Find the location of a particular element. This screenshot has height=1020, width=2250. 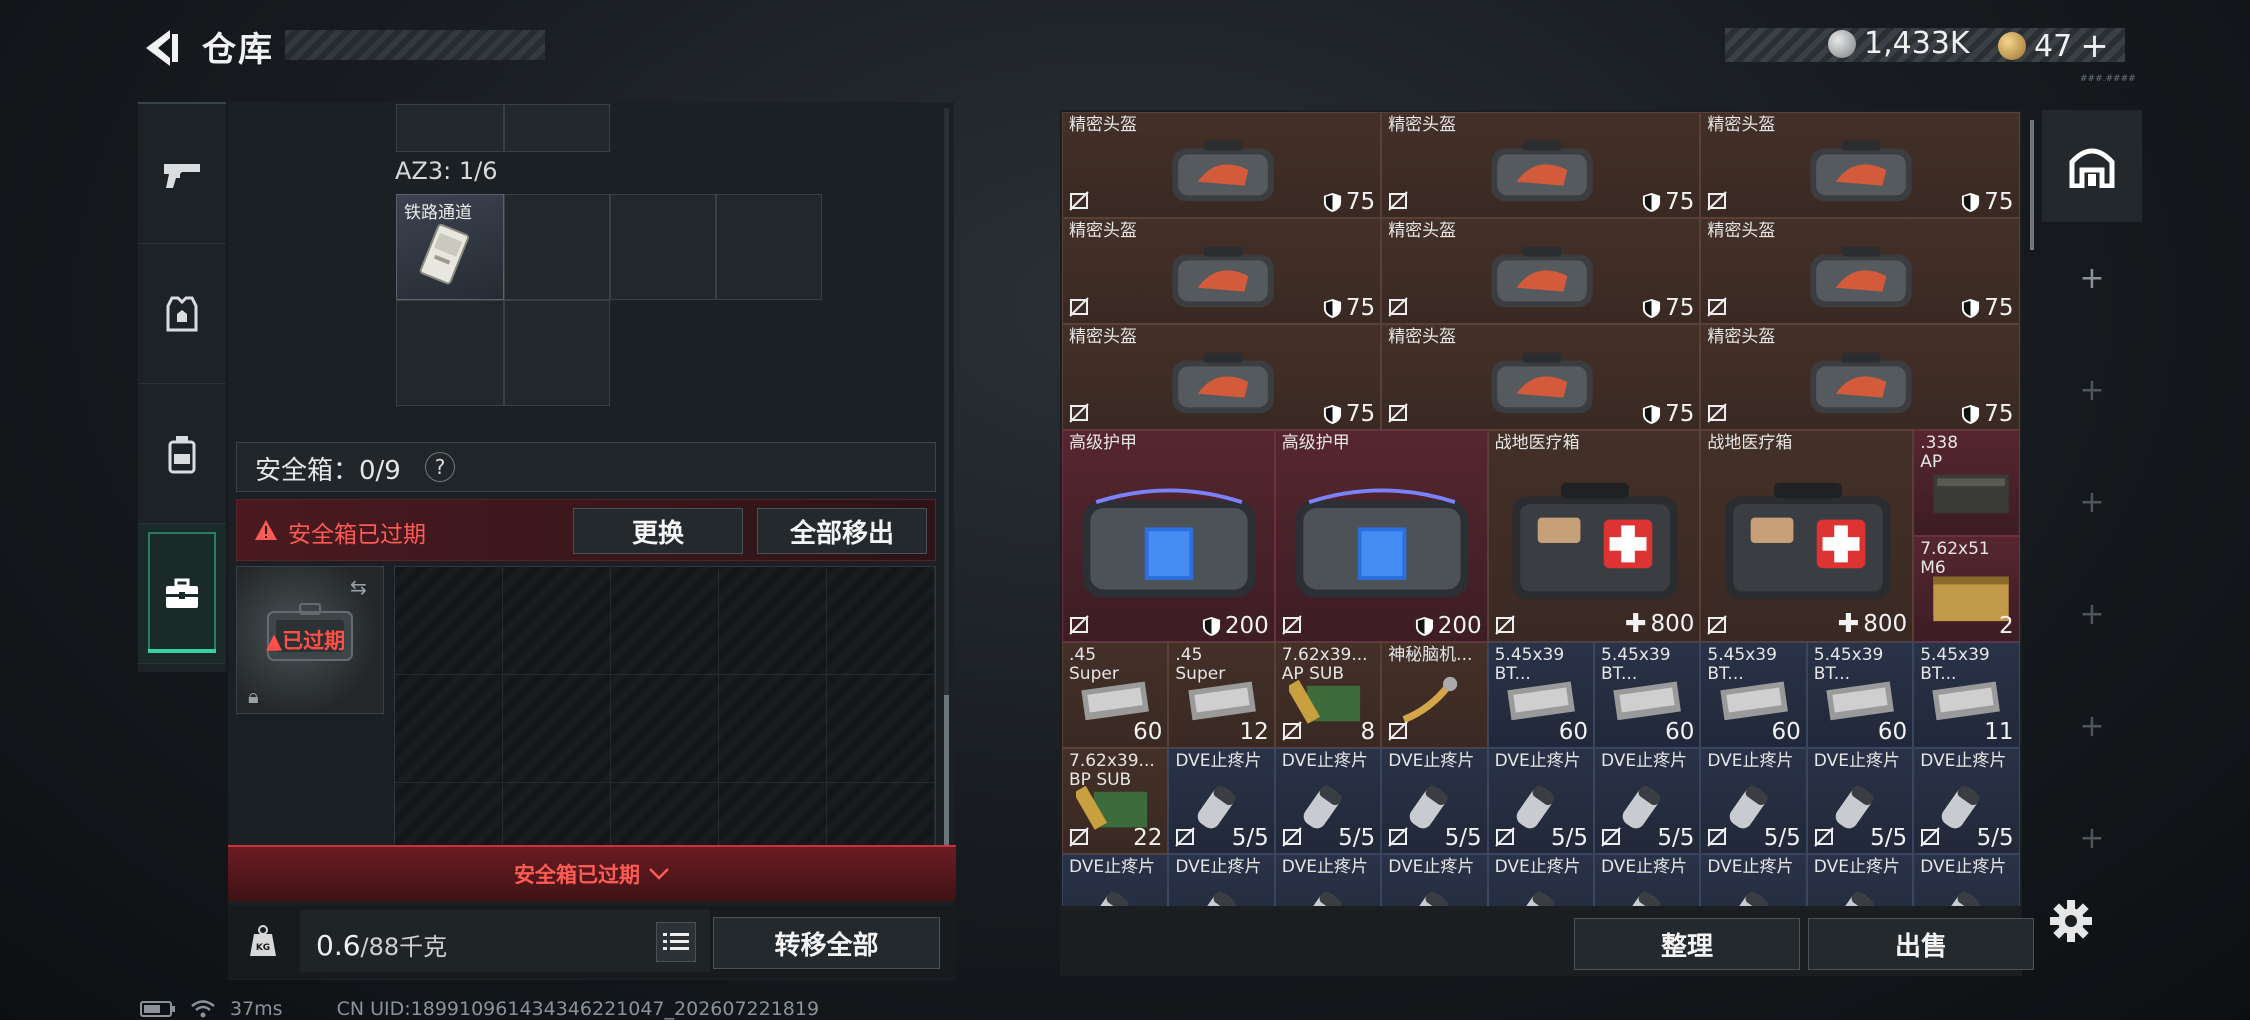

weight-readout: 0.6/88千克 is located at coordinates (381, 944).